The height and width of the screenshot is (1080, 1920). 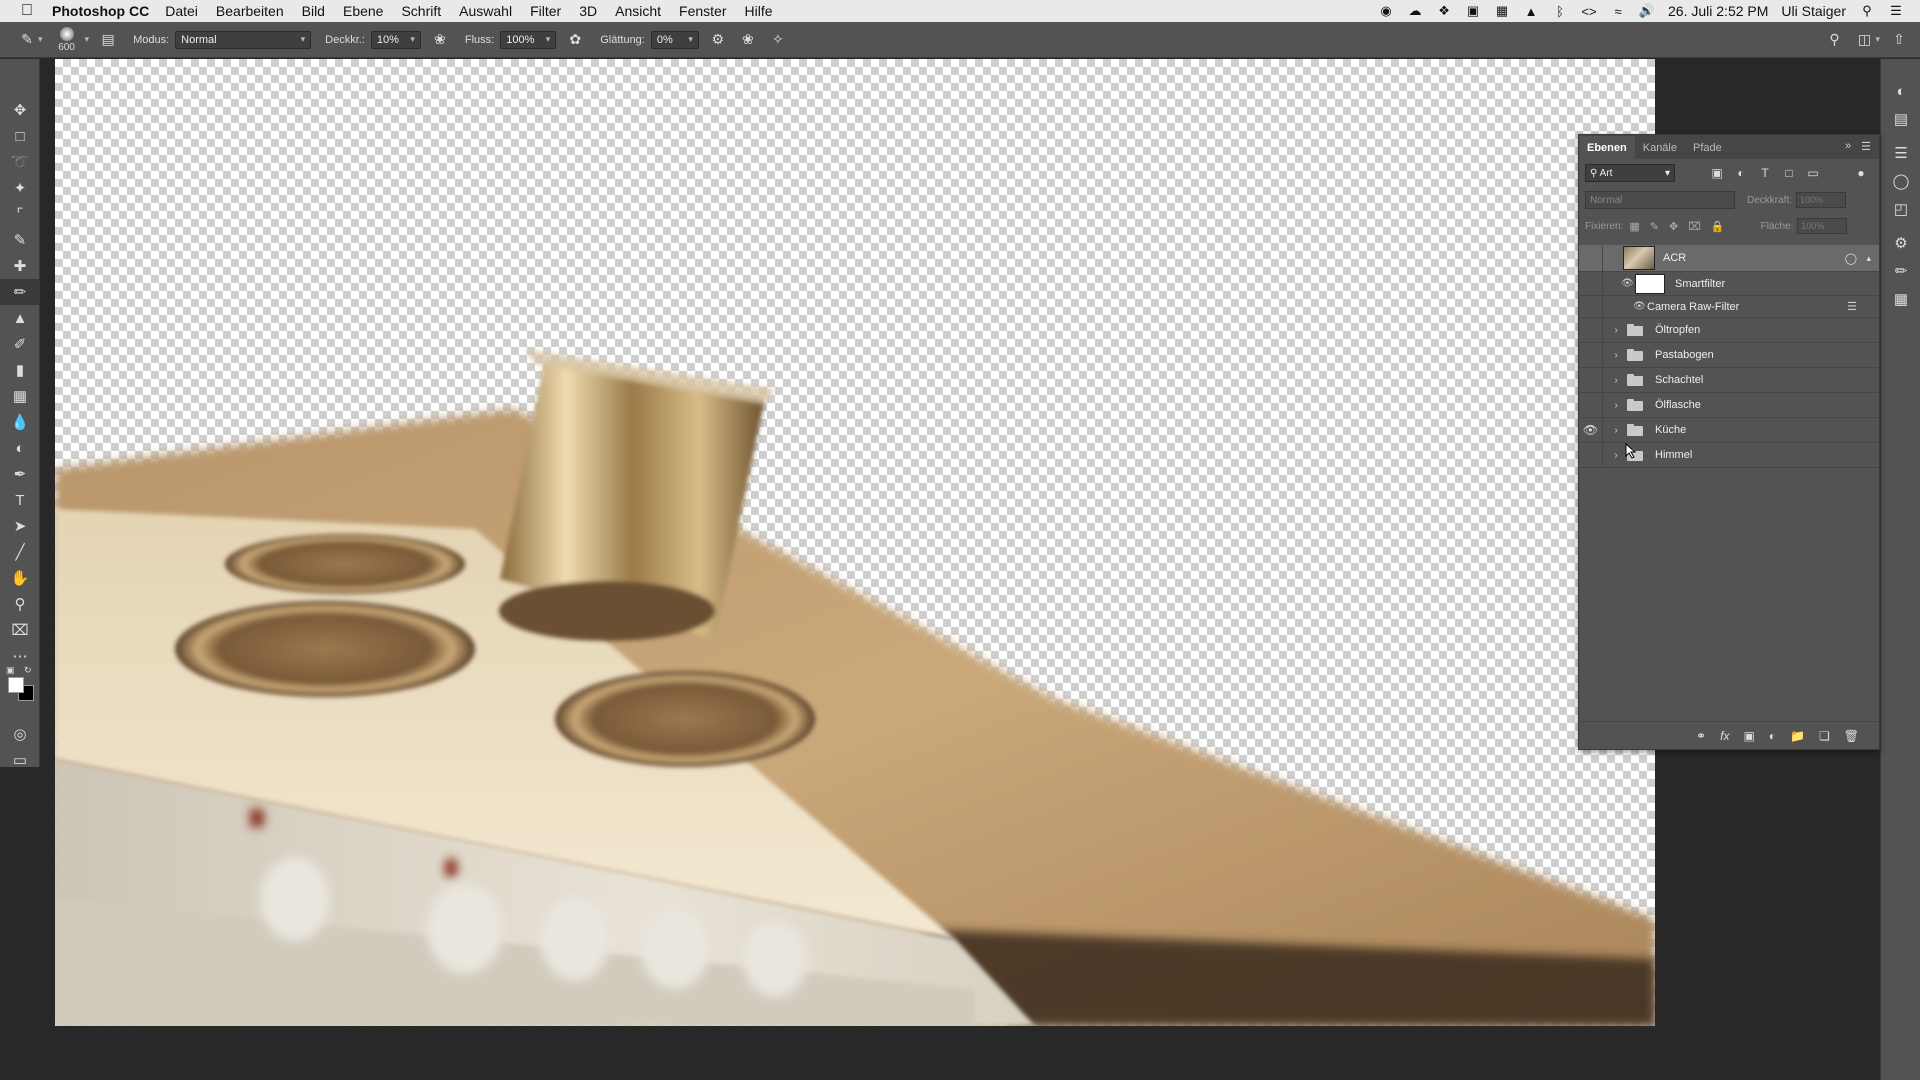 What do you see at coordinates (20, 240) in the screenshot?
I see `eyedropper-tool-icon: ✎` at bounding box center [20, 240].